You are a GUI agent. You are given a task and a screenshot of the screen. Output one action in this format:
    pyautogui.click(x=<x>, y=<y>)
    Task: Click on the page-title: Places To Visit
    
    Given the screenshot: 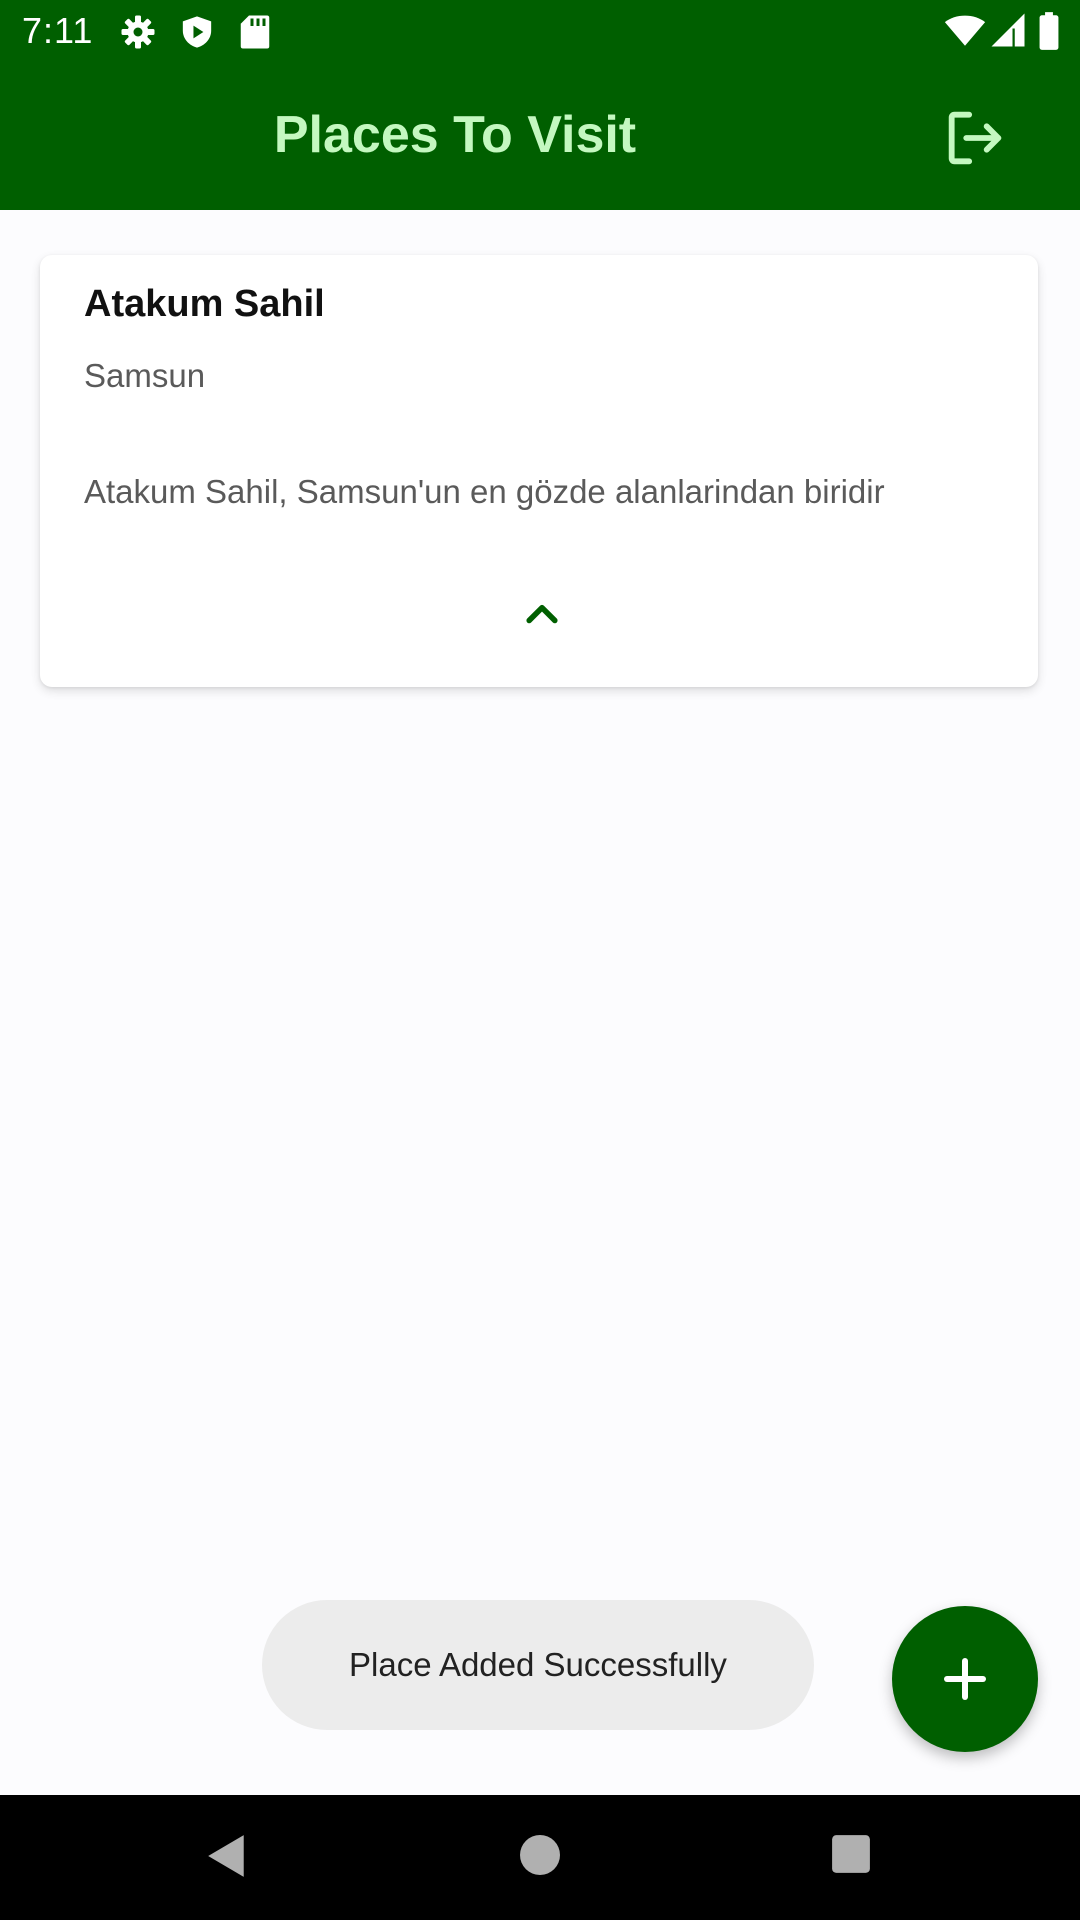 What is the action you would take?
    pyautogui.click(x=455, y=135)
    